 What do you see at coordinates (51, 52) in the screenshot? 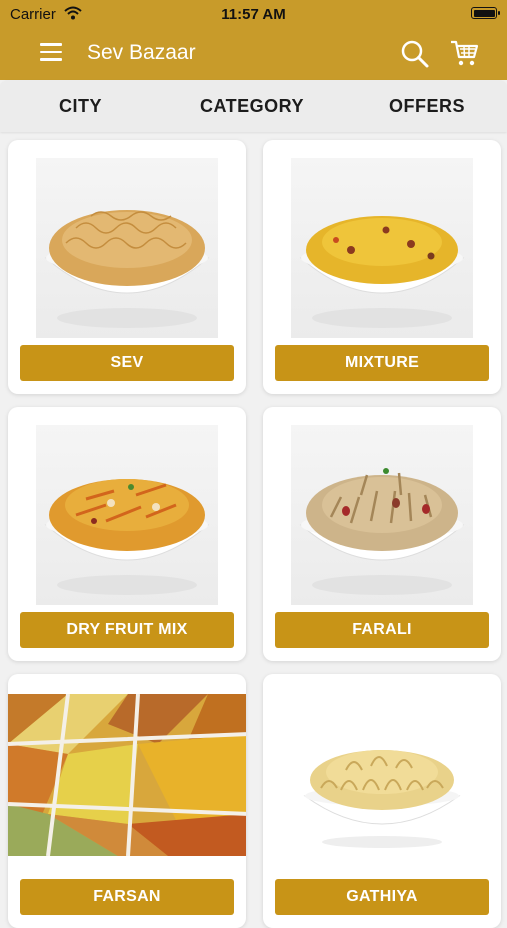
I see `hamburger-menu-icon` at bounding box center [51, 52].